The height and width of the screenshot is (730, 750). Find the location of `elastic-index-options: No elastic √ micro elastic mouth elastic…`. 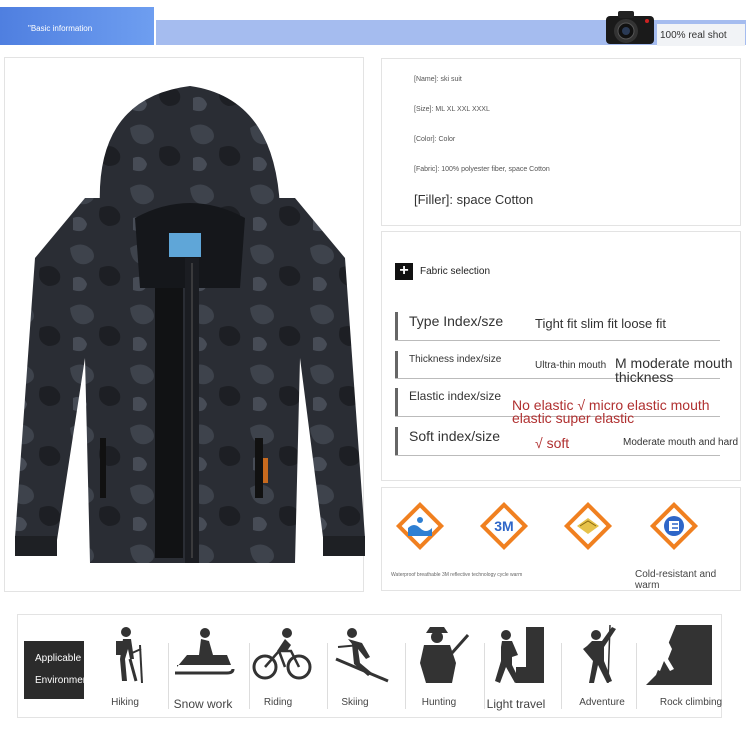

elastic-index-options: No elastic √ micro elastic mouth elastic… is located at coordinates (611, 411).